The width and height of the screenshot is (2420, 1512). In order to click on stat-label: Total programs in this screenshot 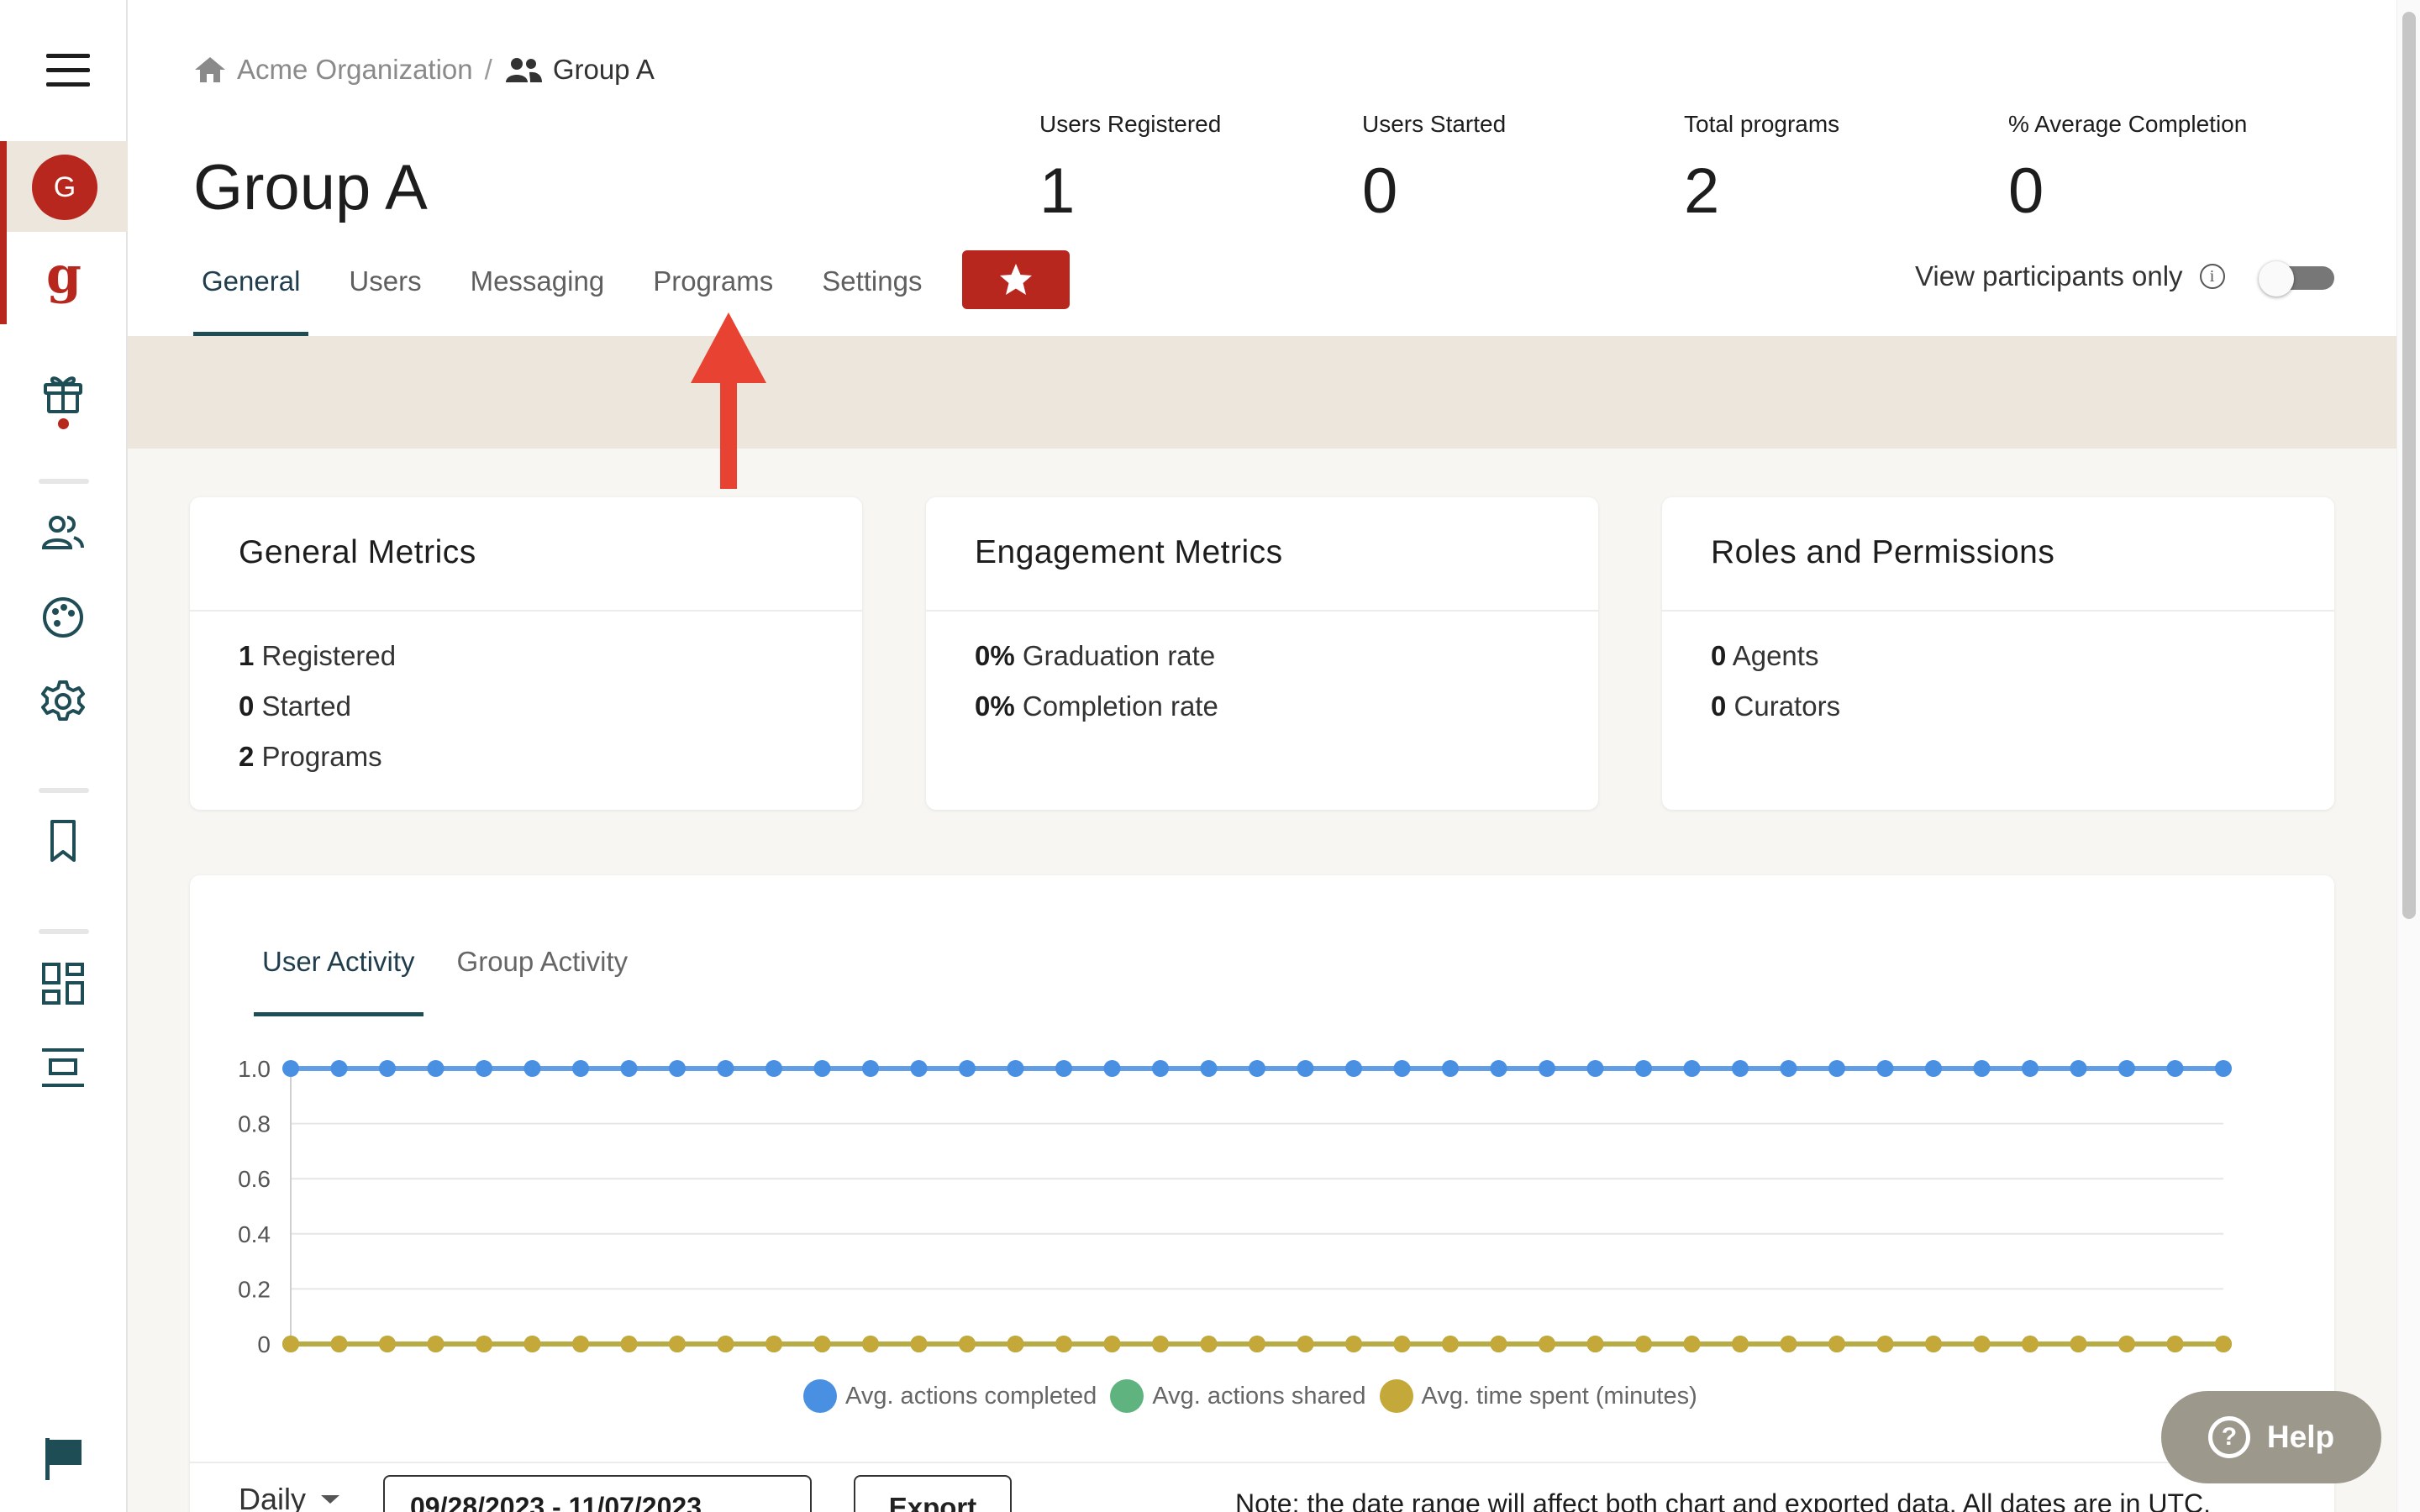, I will do `click(1762, 124)`.